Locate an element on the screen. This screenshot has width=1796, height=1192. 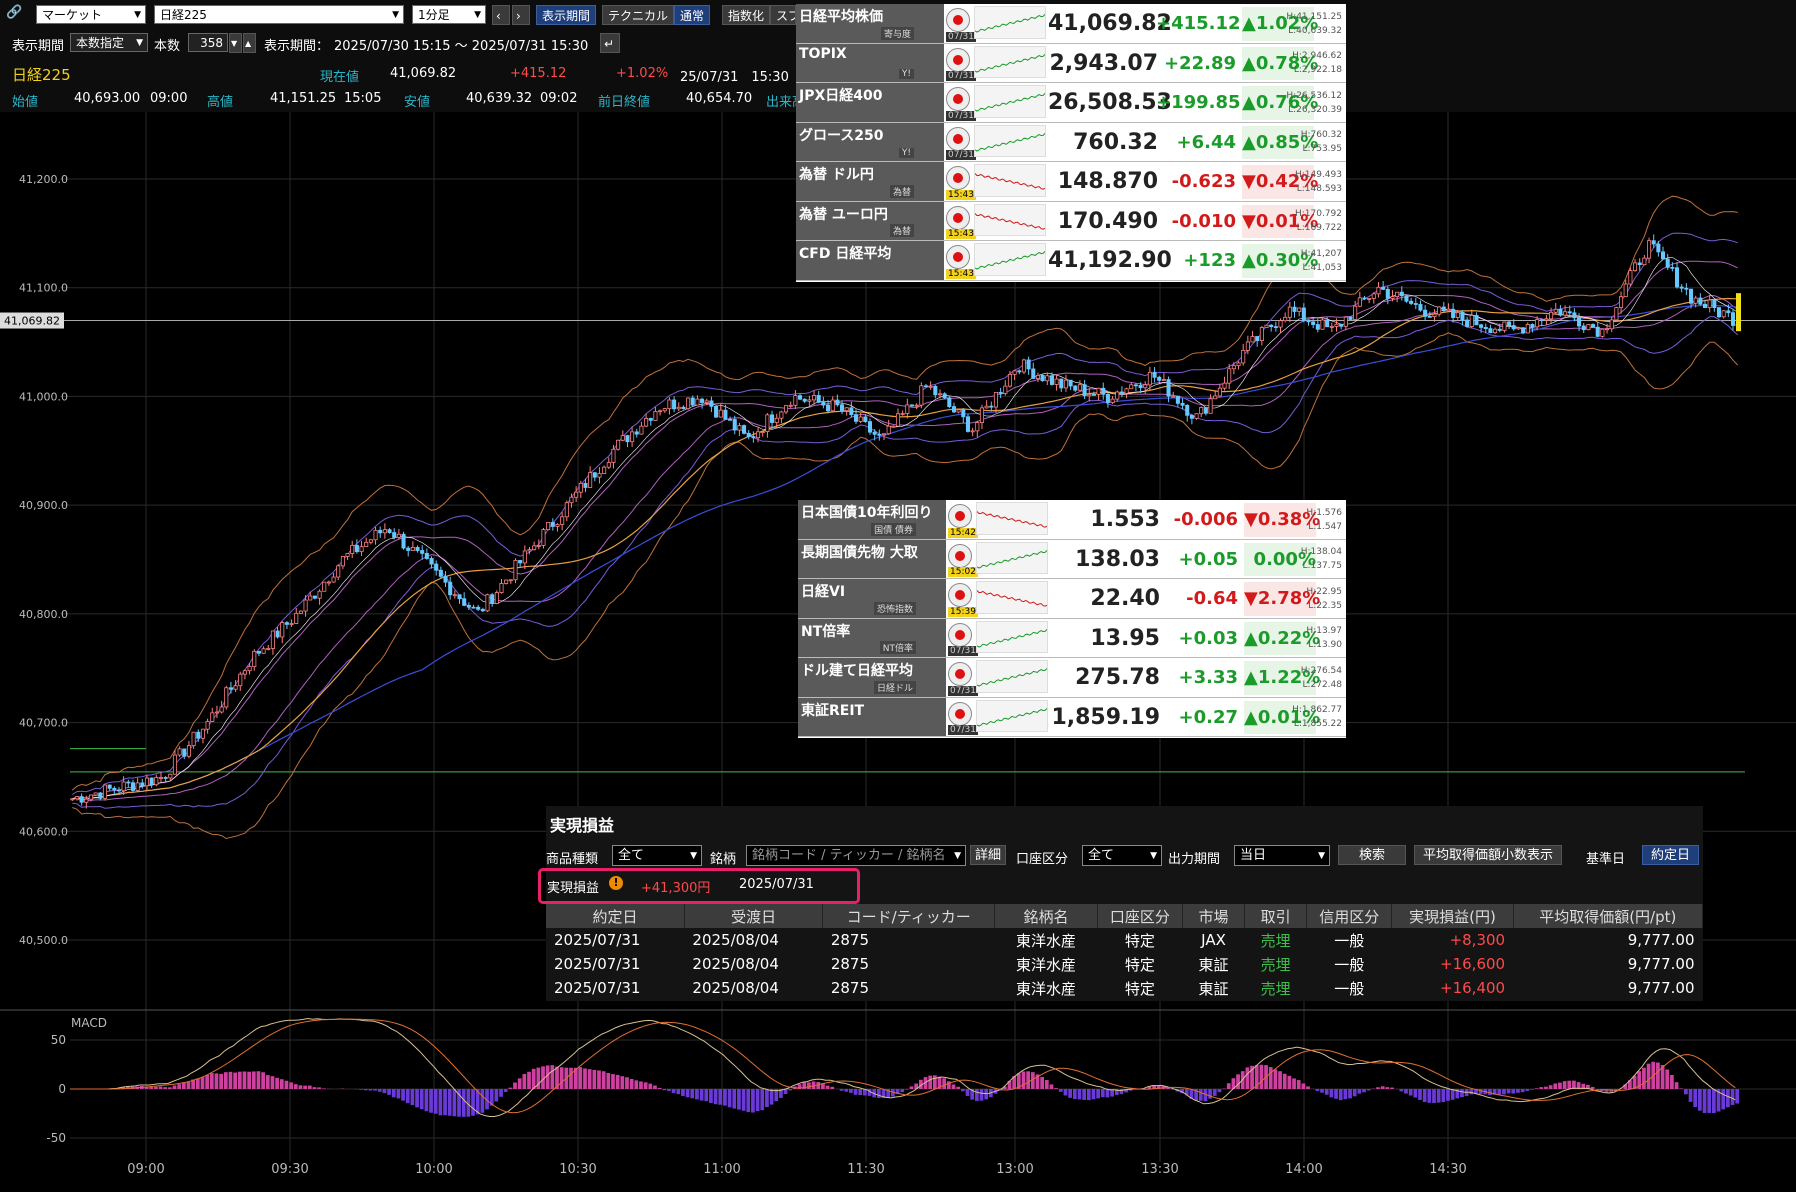
pnl-column-header: 平均取得価額(円/pt) is located at coordinates (1608, 916).